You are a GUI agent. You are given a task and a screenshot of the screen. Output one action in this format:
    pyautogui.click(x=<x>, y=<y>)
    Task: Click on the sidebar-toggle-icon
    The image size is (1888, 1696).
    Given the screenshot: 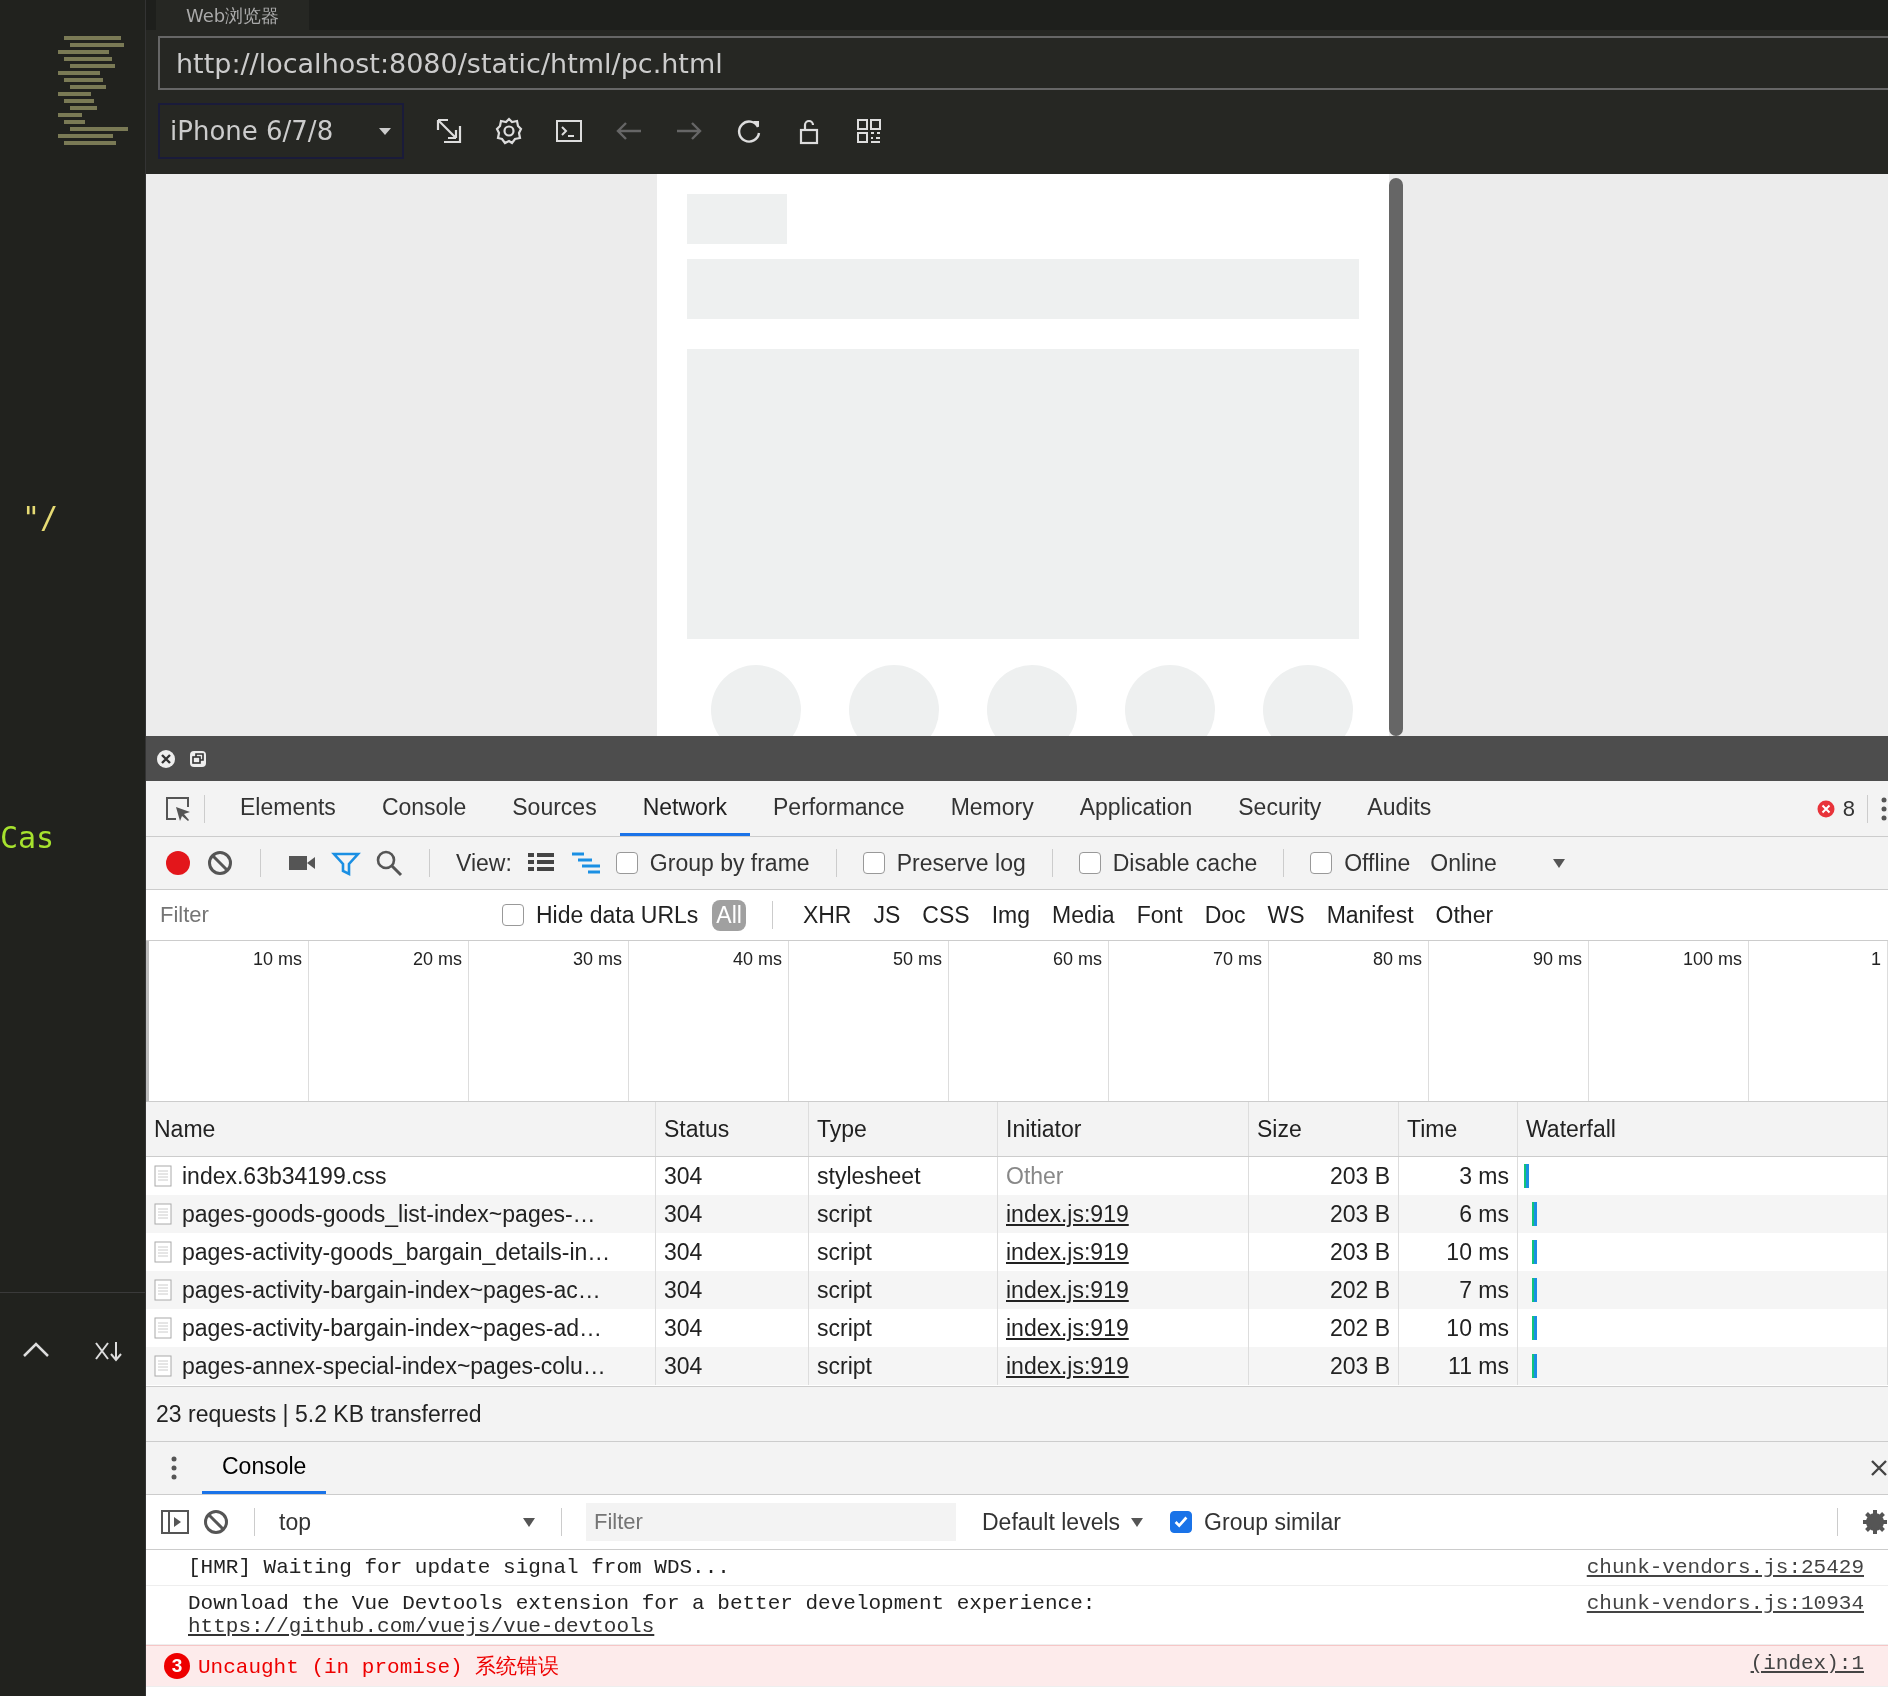 What is the action you would take?
    pyautogui.click(x=175, y=1522)
    